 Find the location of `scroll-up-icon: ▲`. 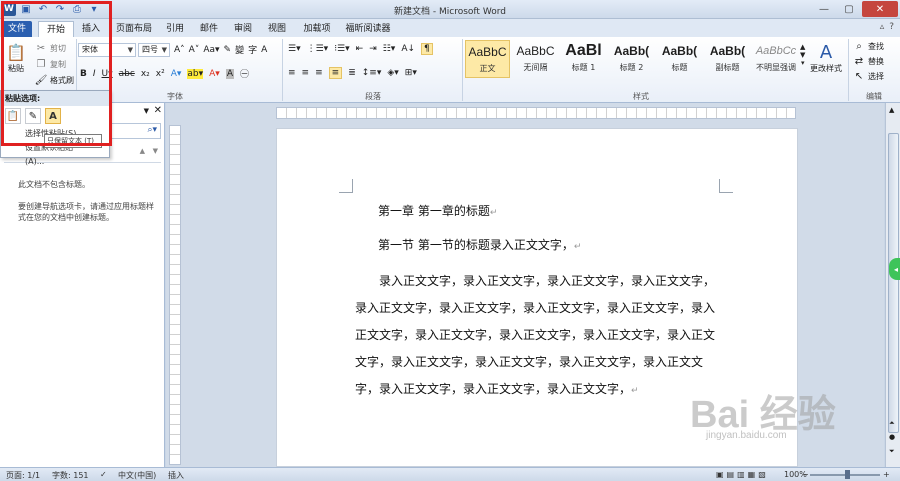

scroll-up-icon: ▲ is located at coordinates (891, 110).